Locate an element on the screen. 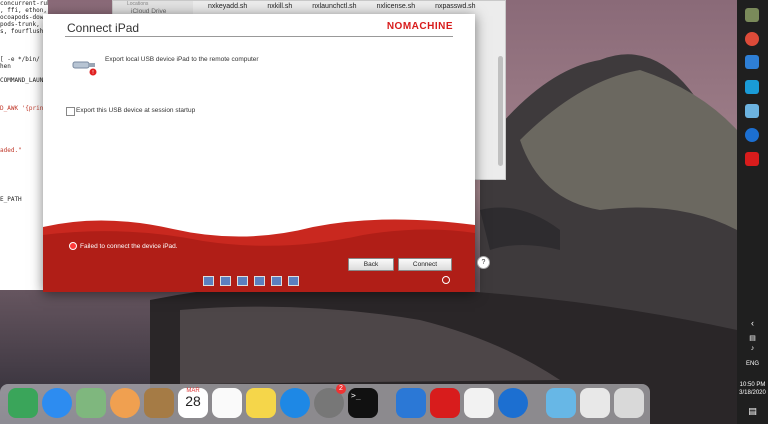  maps-icon is located at coordinates (91, 403).